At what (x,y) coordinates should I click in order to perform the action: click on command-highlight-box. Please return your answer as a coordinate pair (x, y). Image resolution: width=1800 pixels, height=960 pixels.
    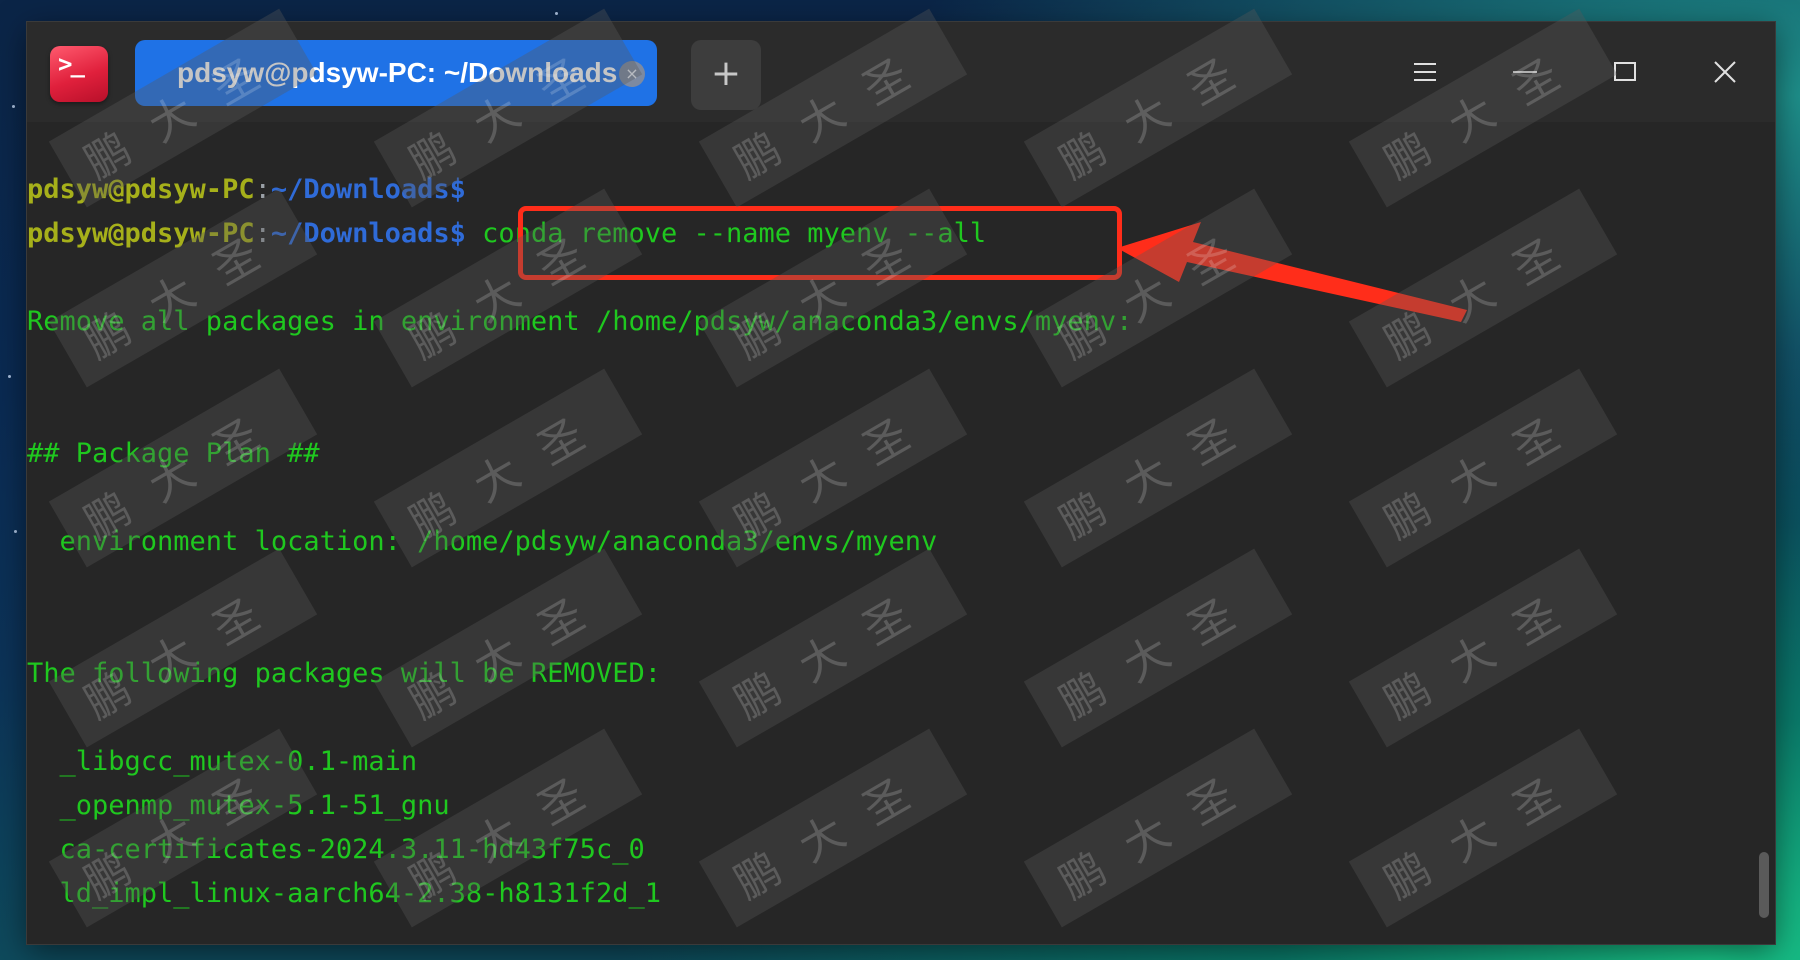
    Looking at the image, I should click on (820, 243).